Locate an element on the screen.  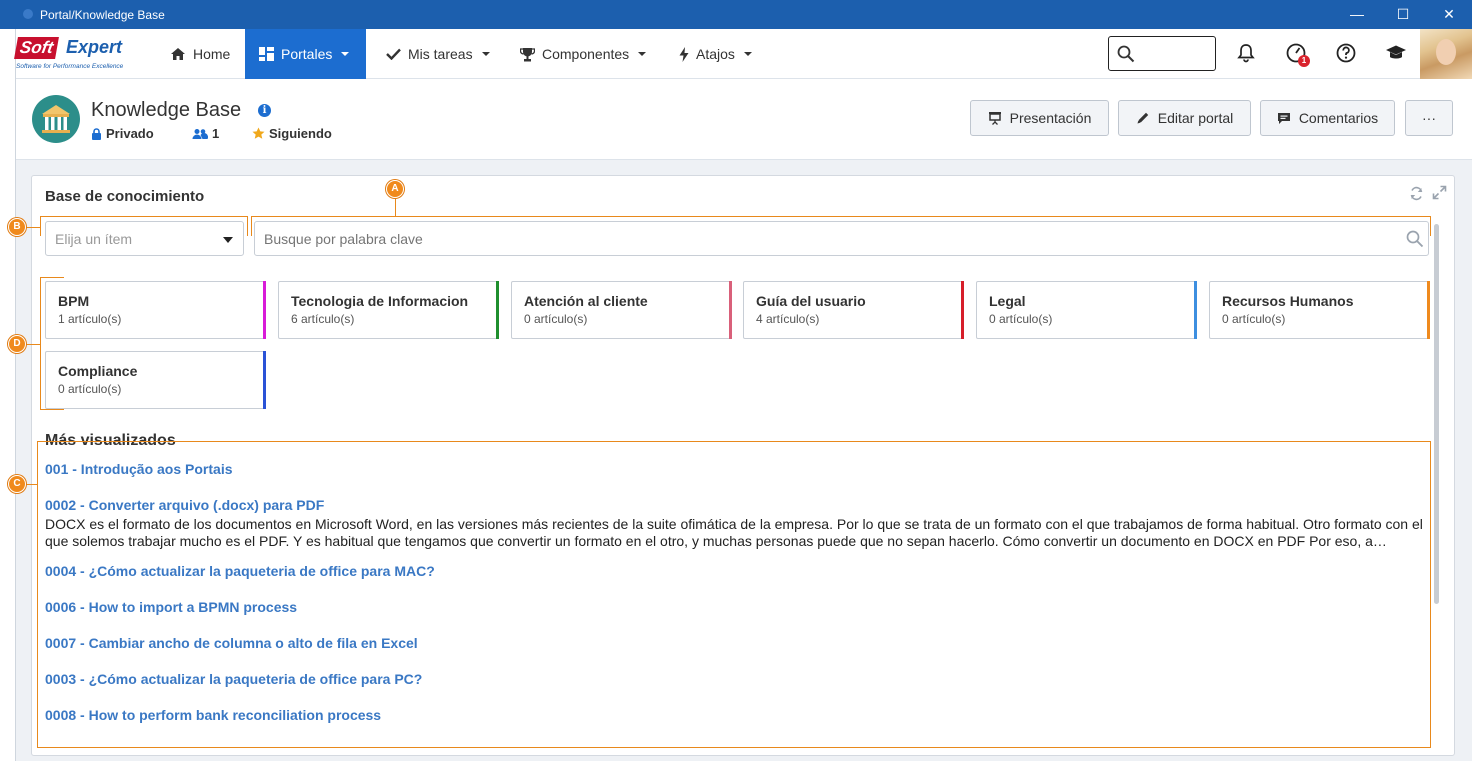
nav-portales: Portales is located at coordinates (305, 54).